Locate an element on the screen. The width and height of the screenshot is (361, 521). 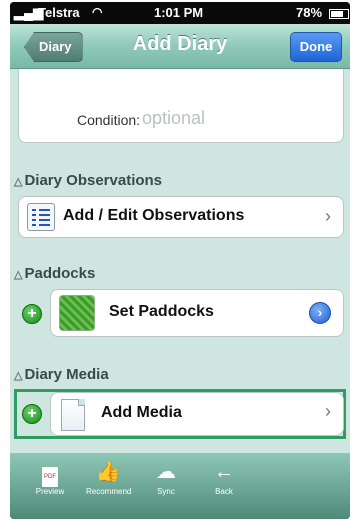
document-icon is located at coordinates (73, 415).